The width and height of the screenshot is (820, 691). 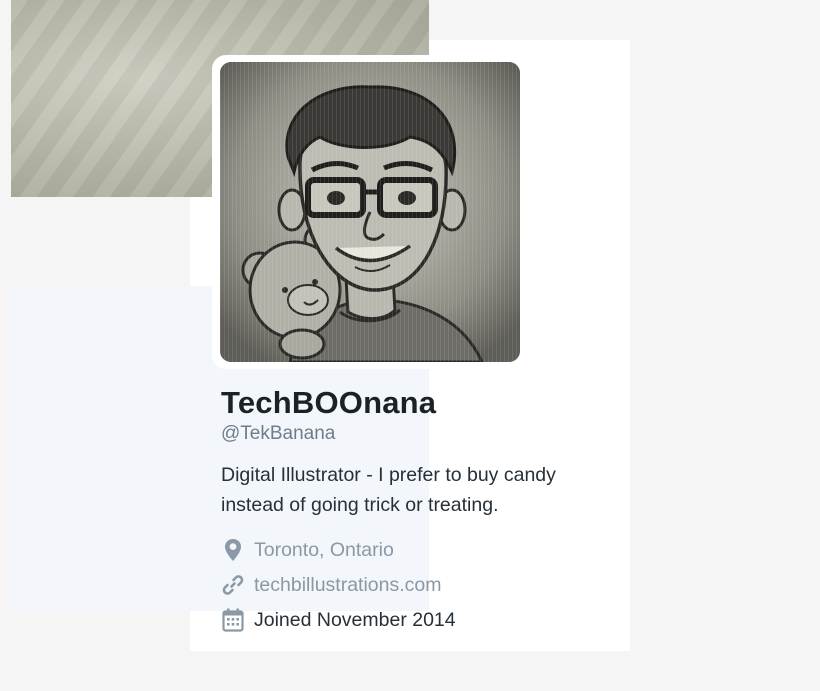 I want to click on website-row: techbillustrations.com, so click(x=331, y=585).